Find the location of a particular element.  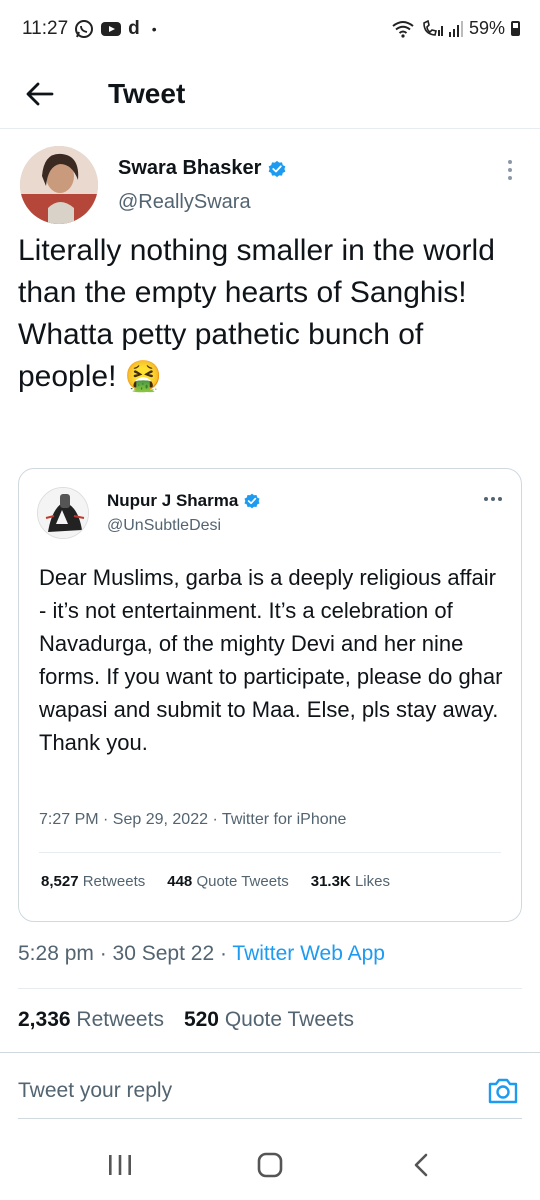

clock: 11:27 is located at coordinates (45, 28).